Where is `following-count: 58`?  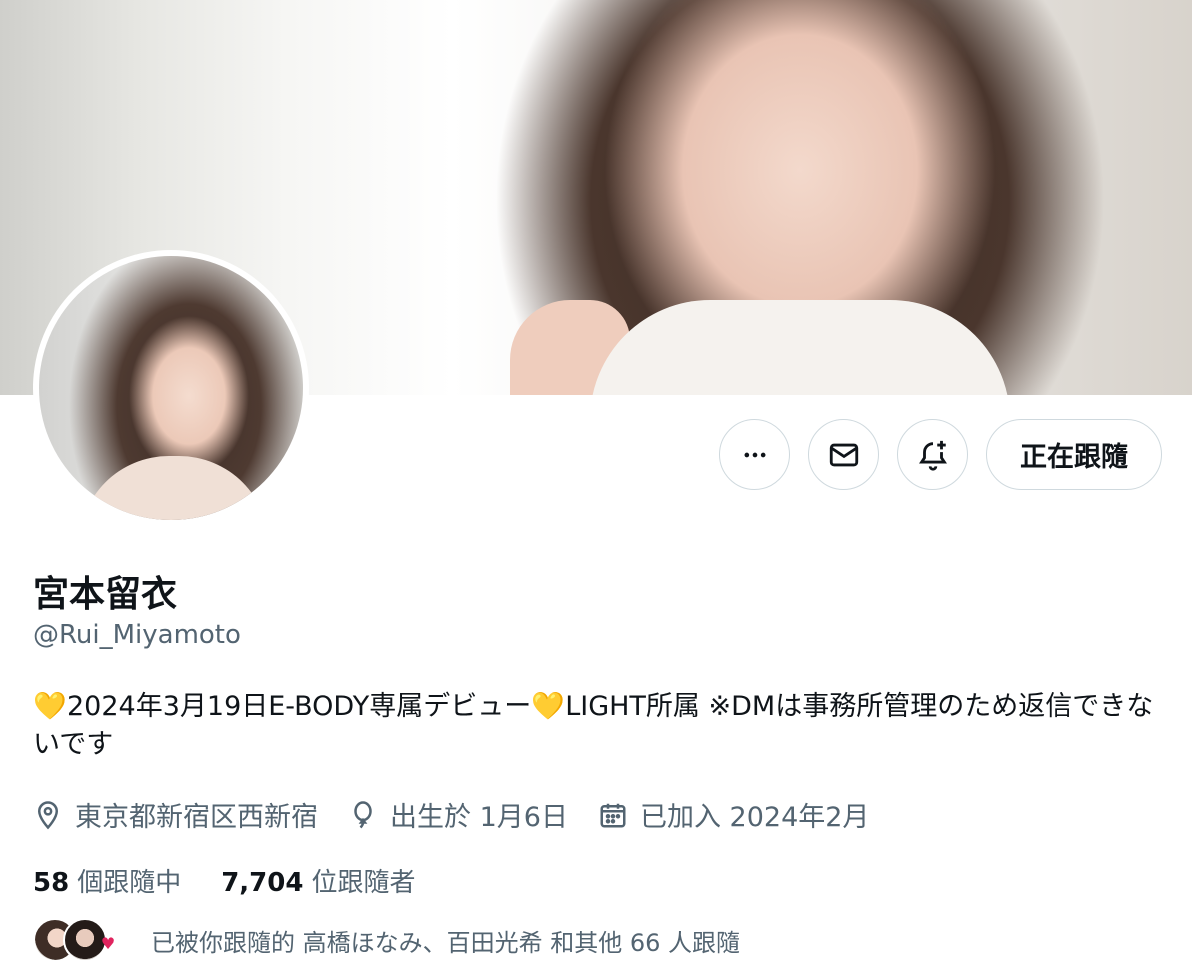
following-count: 58 is located at coordinates (51, 883).